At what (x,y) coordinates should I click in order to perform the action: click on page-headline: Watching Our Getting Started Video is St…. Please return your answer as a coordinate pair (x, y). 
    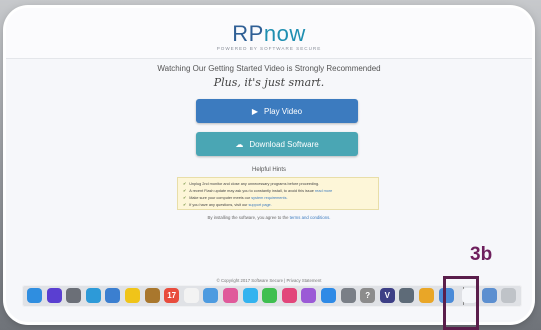
    Looking at the image, I should click on (269, 68).